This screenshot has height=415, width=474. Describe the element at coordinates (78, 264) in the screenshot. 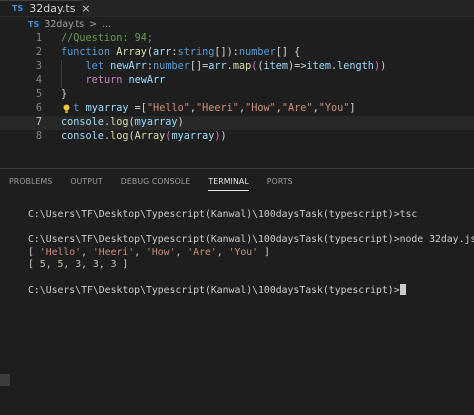

I see `terminal-line: [ 5, 5, 3, 3, 3 ]` at that location.